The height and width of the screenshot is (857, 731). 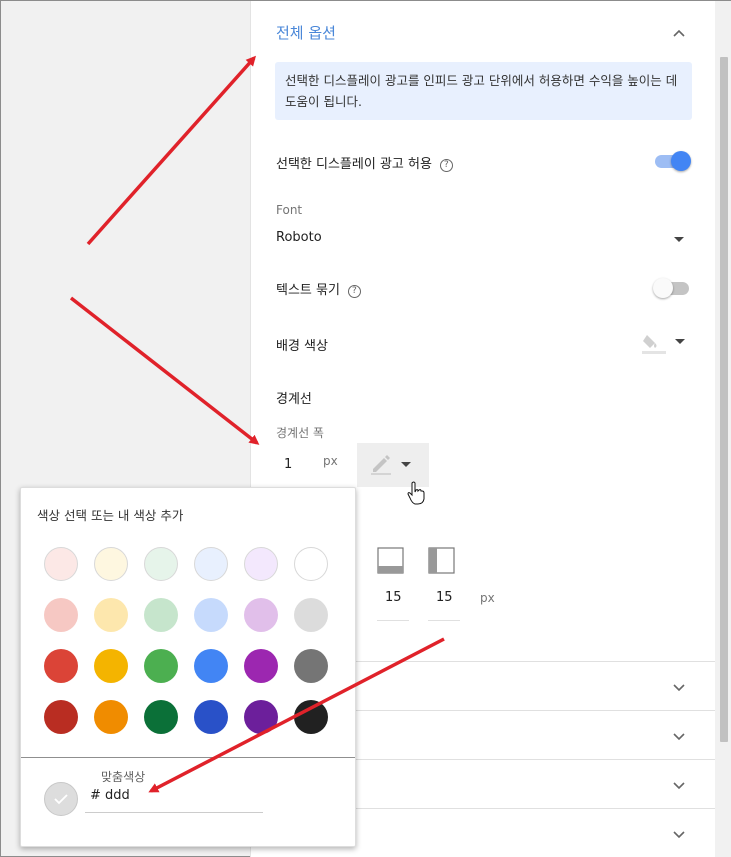 I want to click on allow-display-row: 선택한 디스플레이 광고 허용?, so click(x=364, y=162).